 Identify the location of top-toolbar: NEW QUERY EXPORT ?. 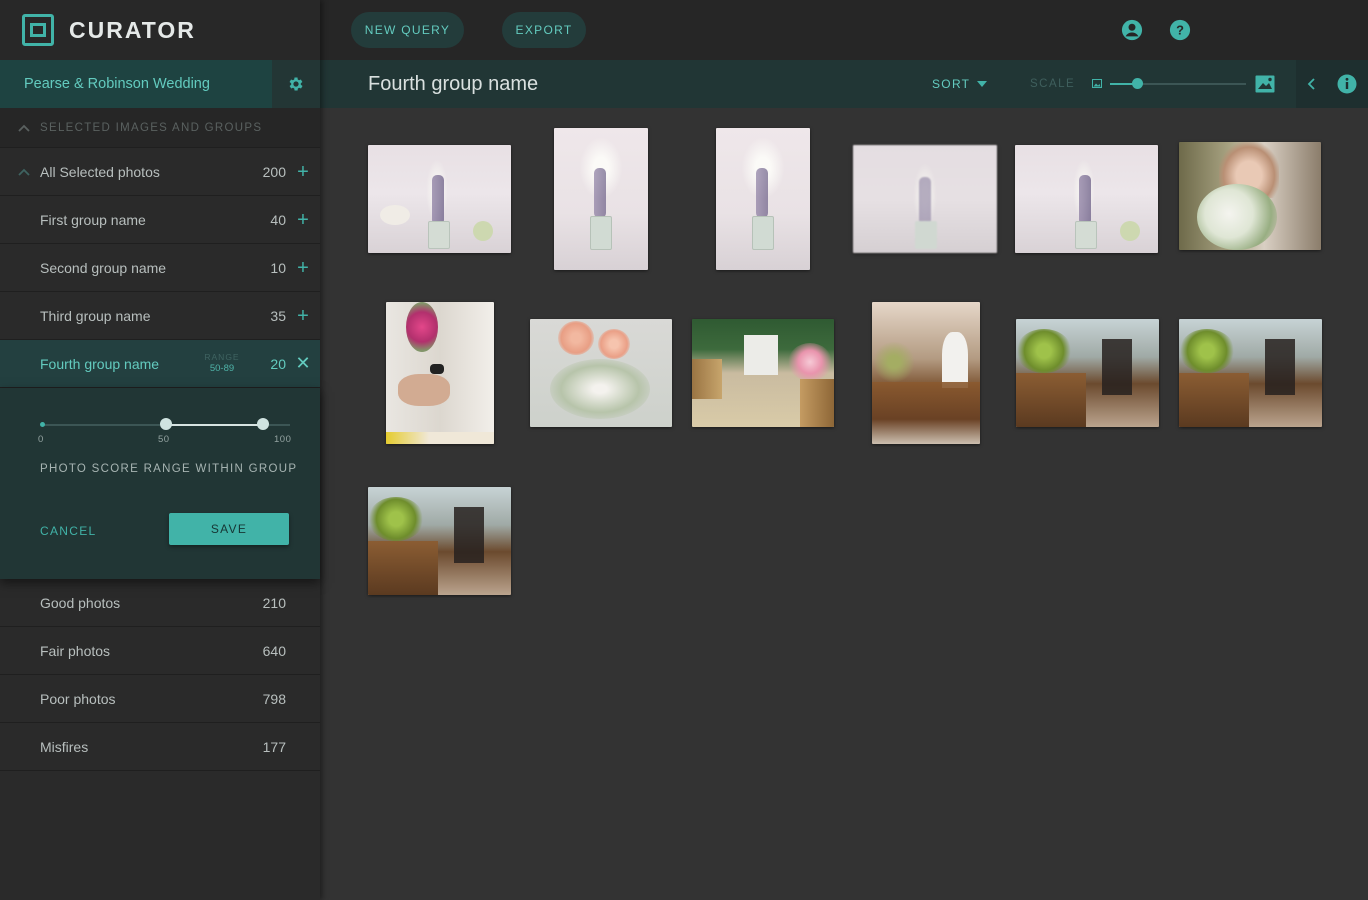
(844, 30).